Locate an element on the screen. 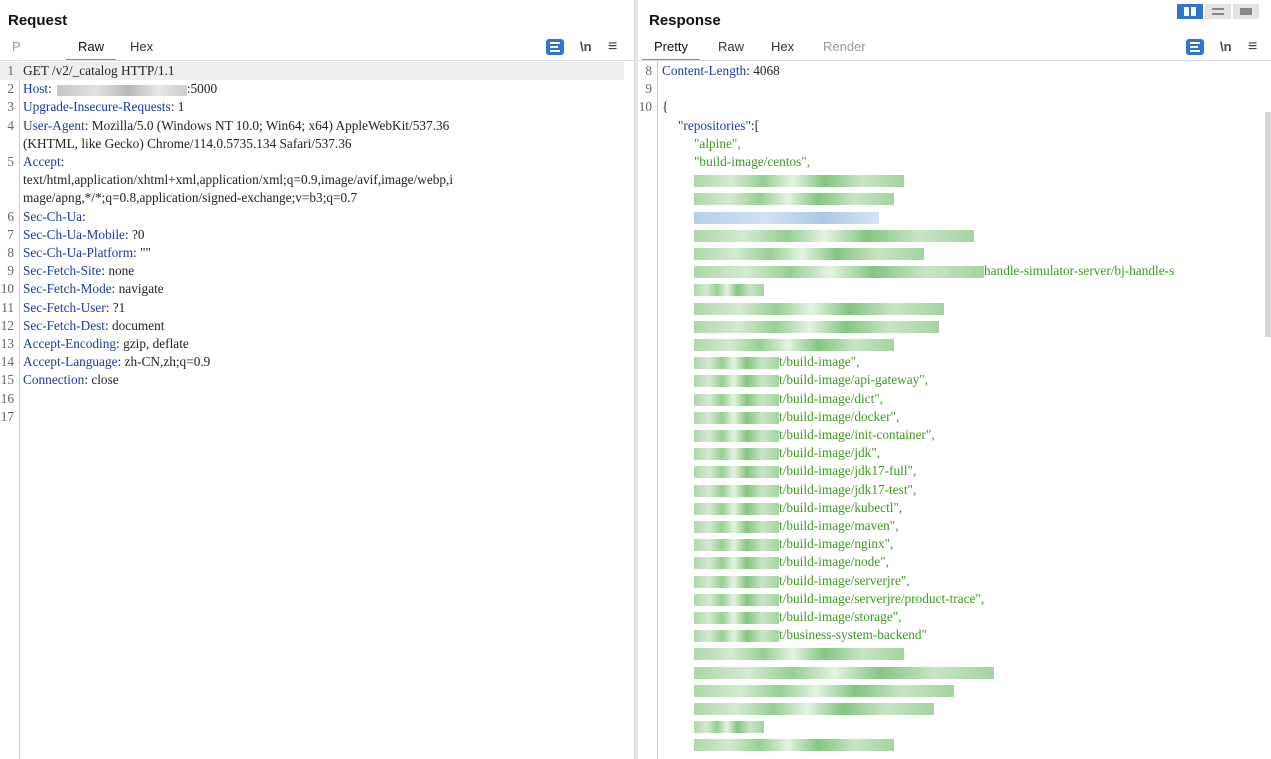 The width and height of the screenshot is (1271, 759). layout-switcher is located at coordinates (1220, 11).